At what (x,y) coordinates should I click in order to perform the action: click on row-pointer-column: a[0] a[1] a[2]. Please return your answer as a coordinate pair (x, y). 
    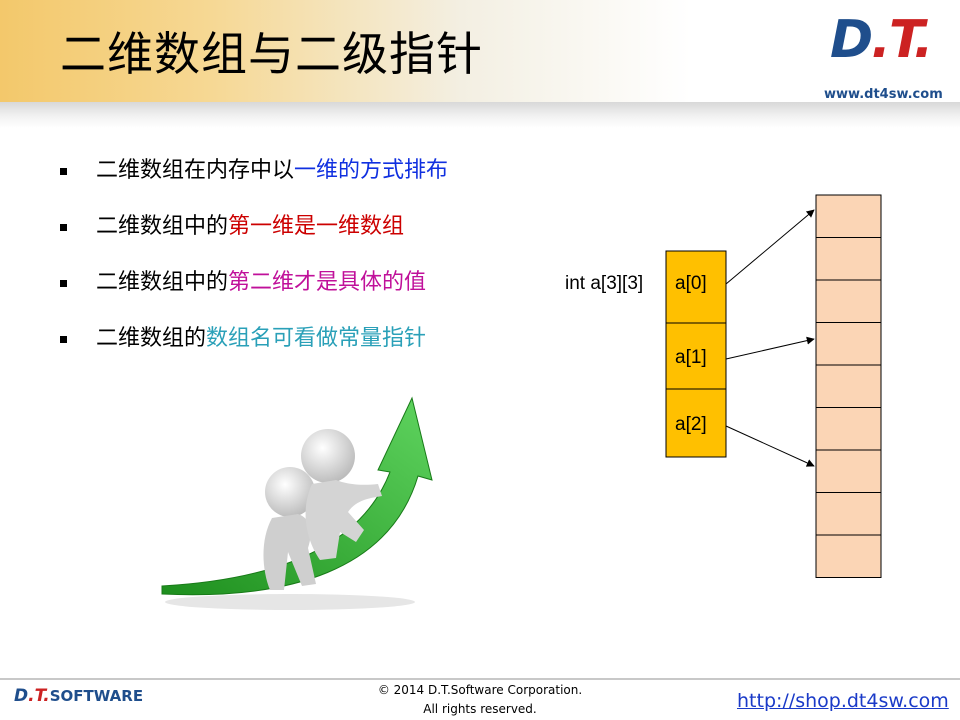
    Looking at the image, I should click on (696, 354).